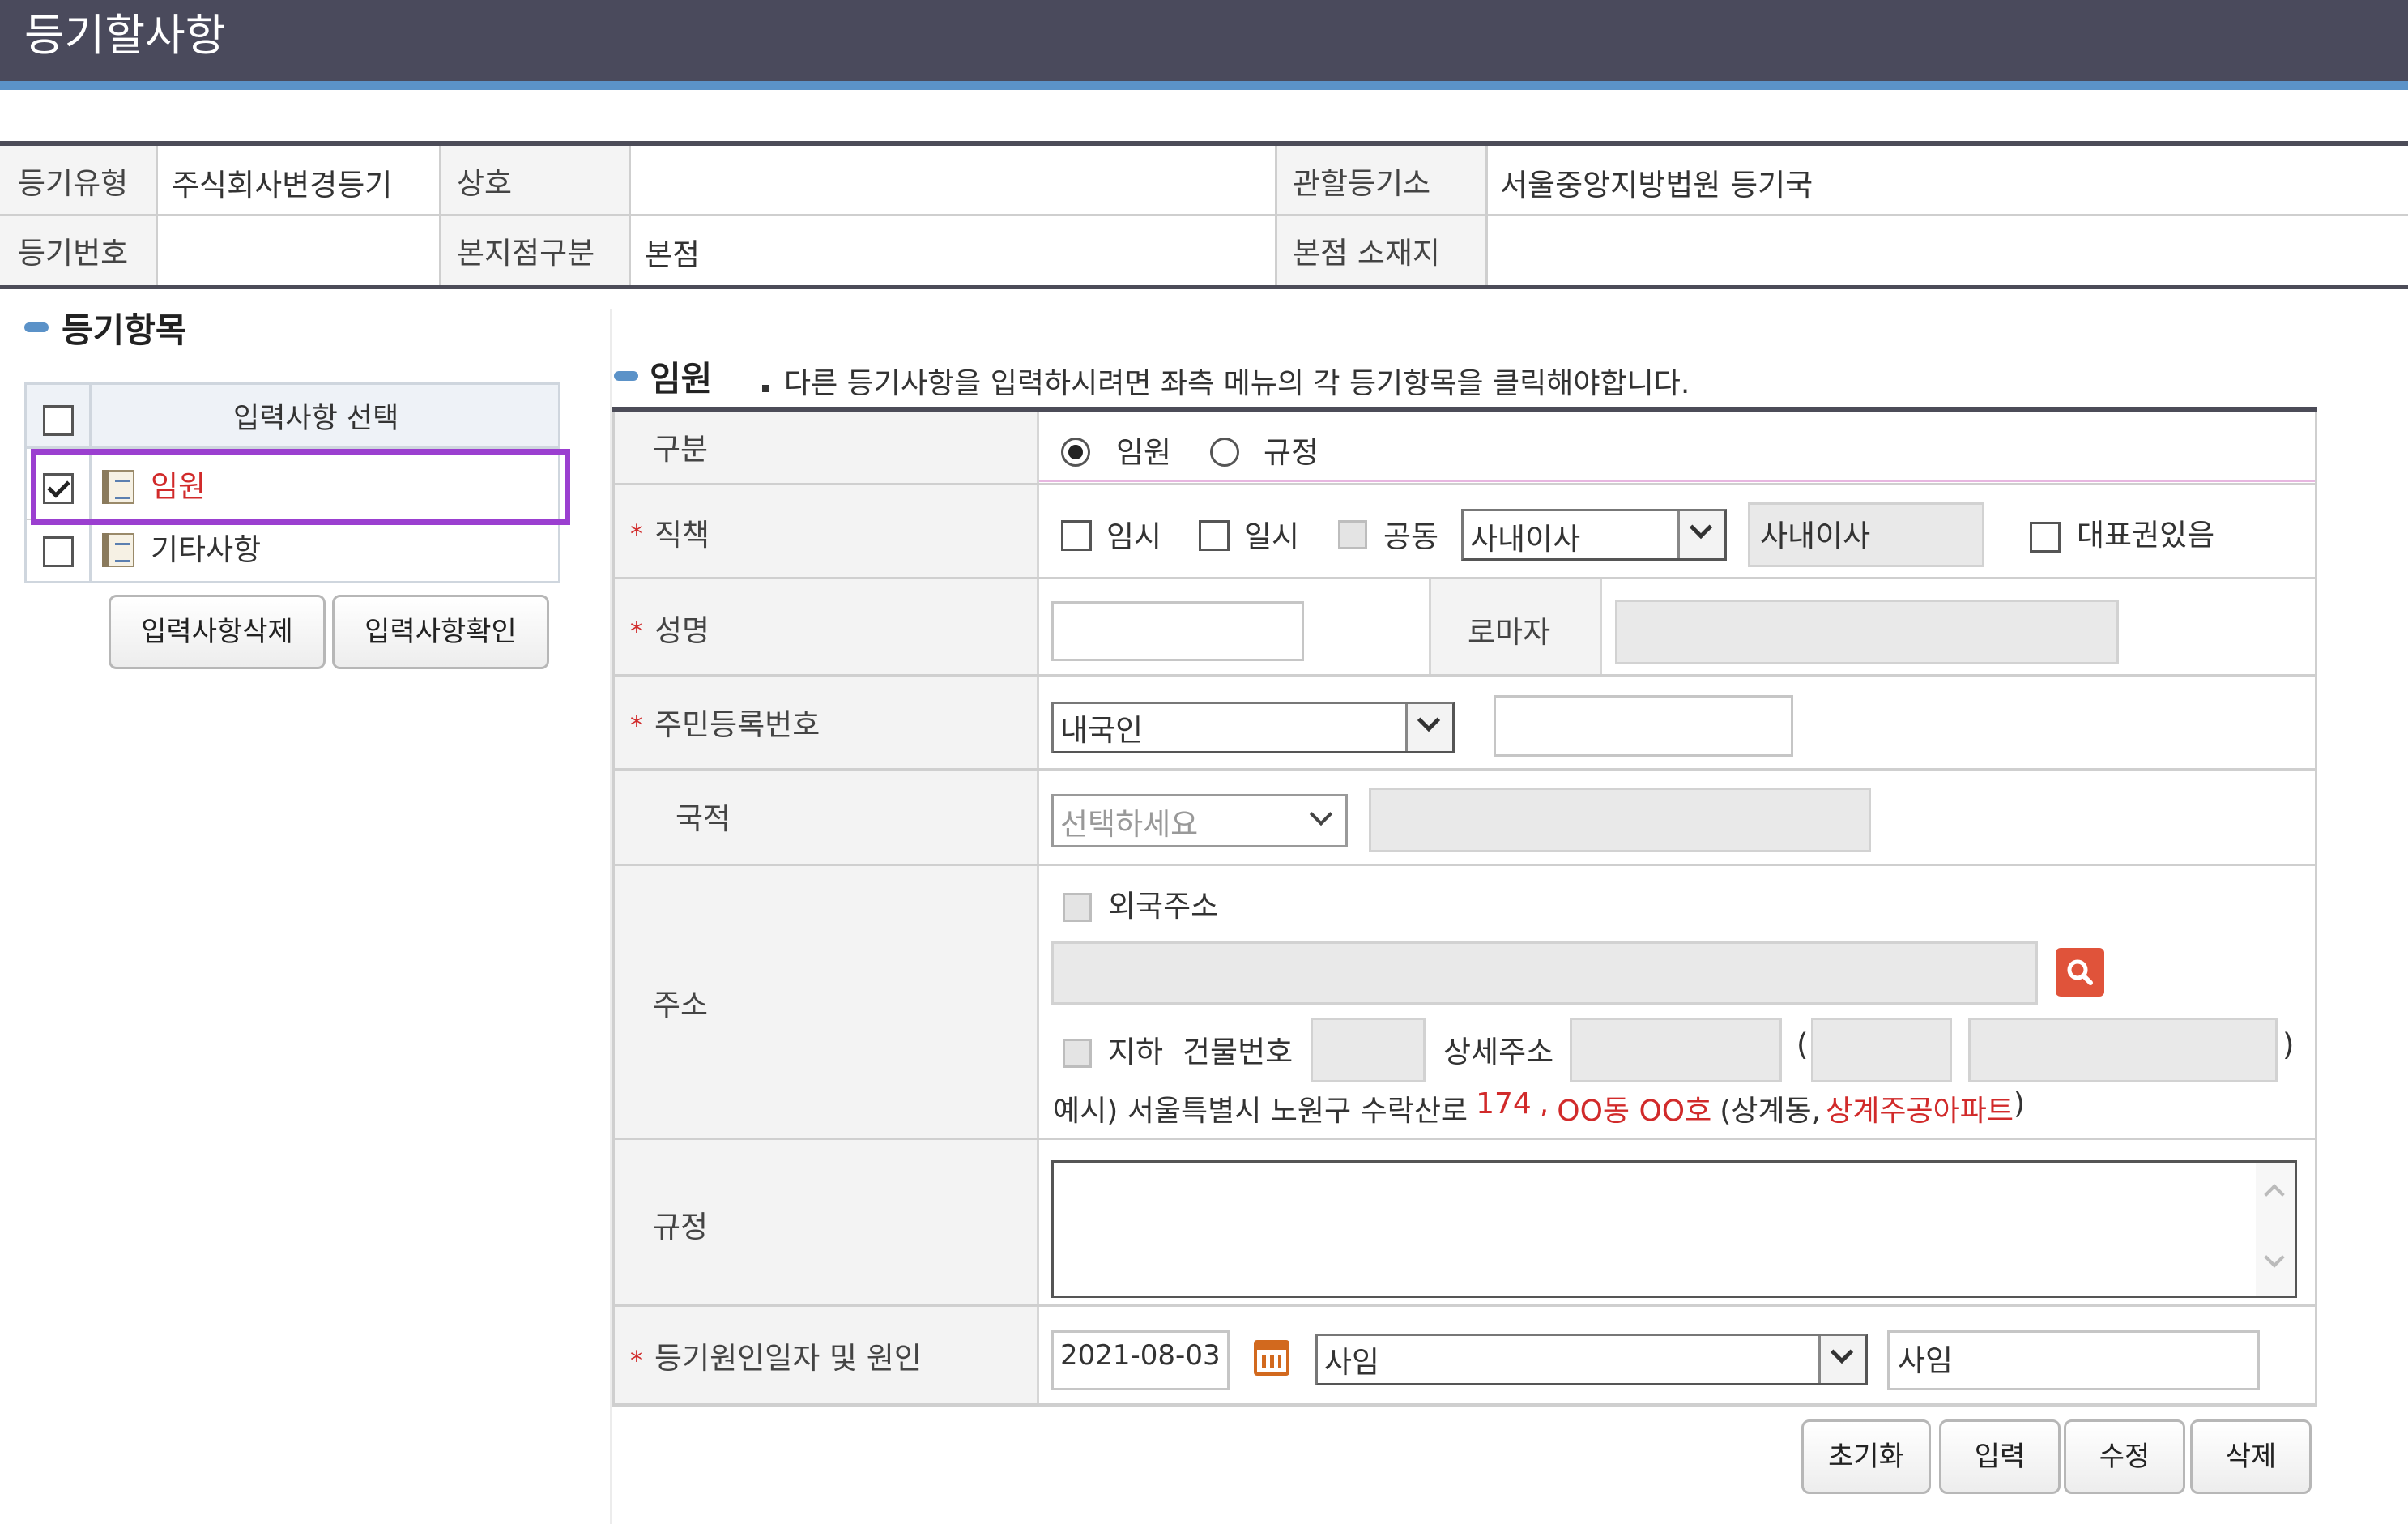  Describe the element at coordinates (1544, 1104) in the screenshot. I see `example-comma: ,` at that location.